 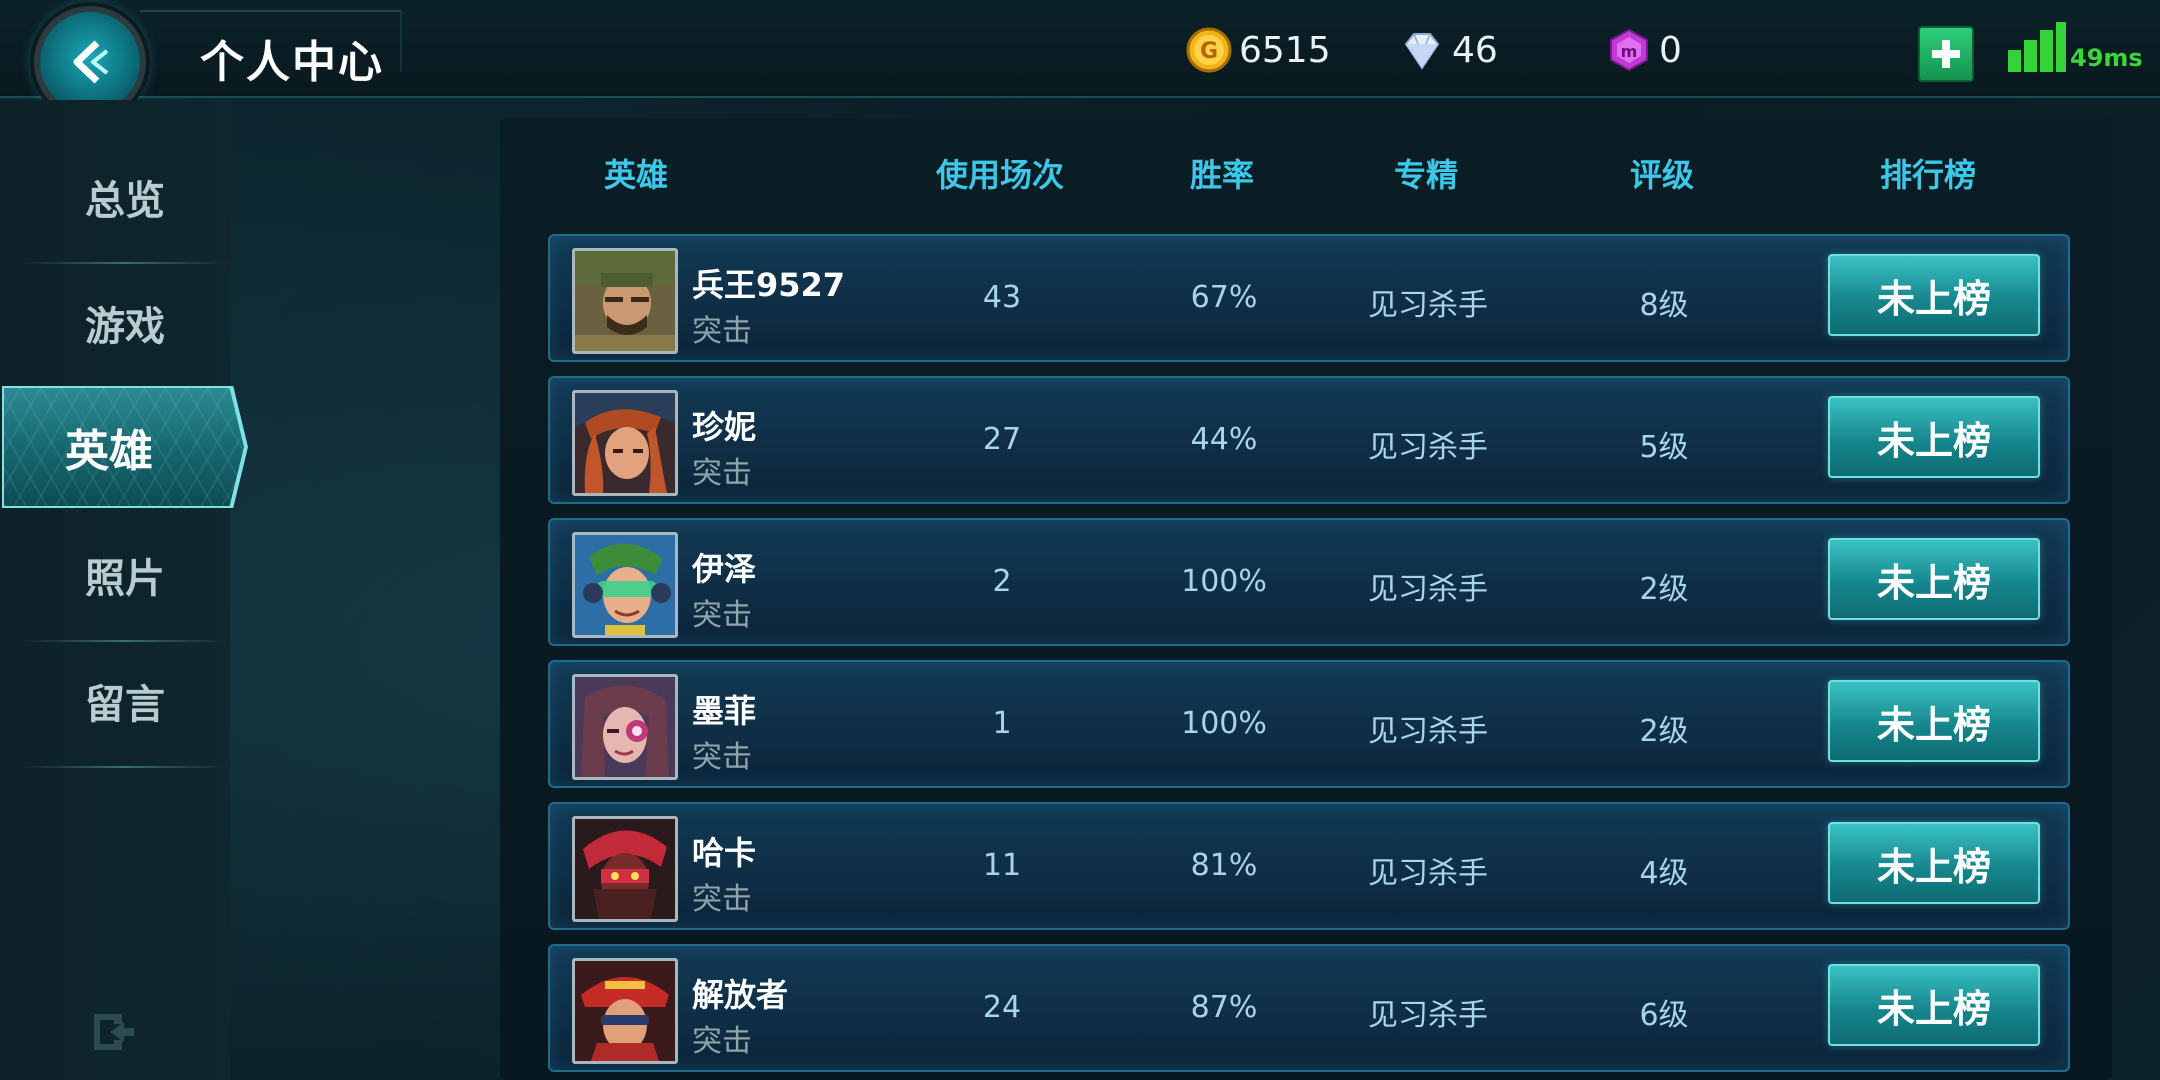 What do you see at coordinates (636, 175) in the screenshot?
I see `column-header-hero: 英雄` at bounding box center [636, 175].